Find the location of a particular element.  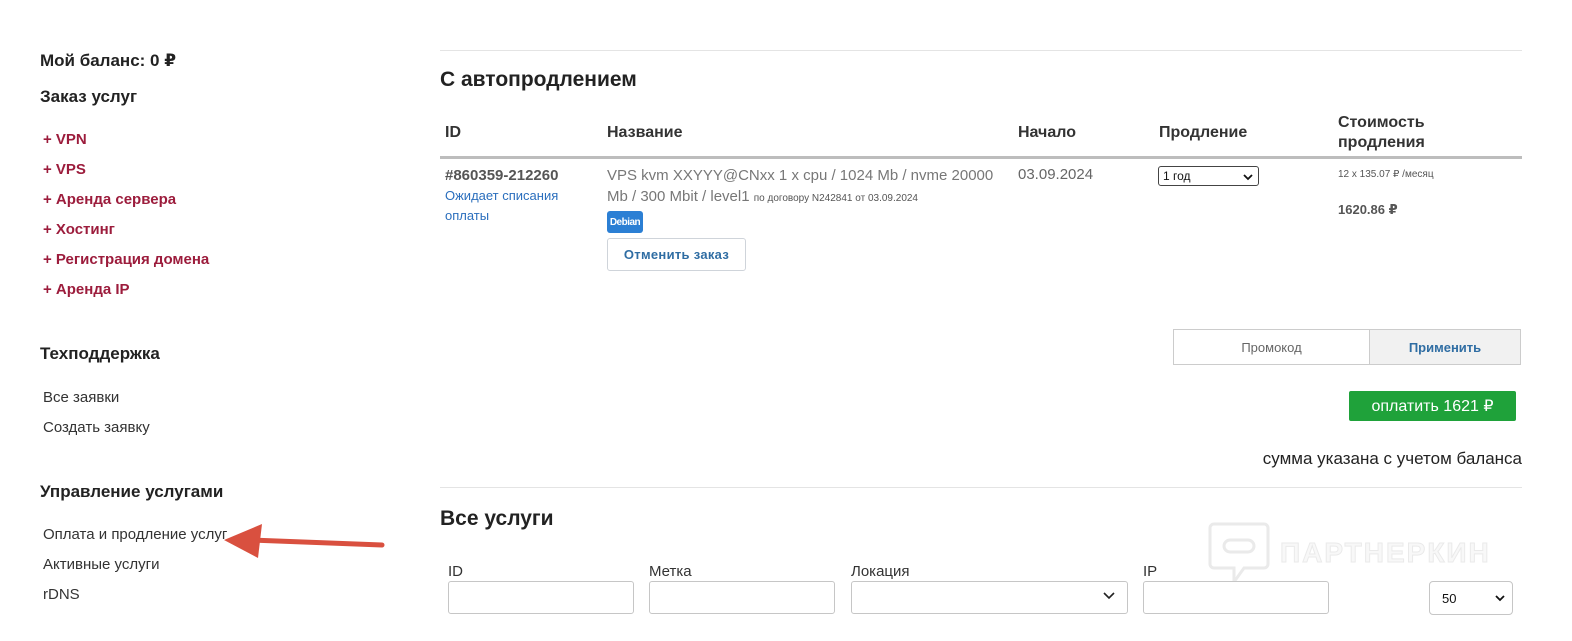

sidebar-order-vpn: + VPN is located at coordinates (65, 139).